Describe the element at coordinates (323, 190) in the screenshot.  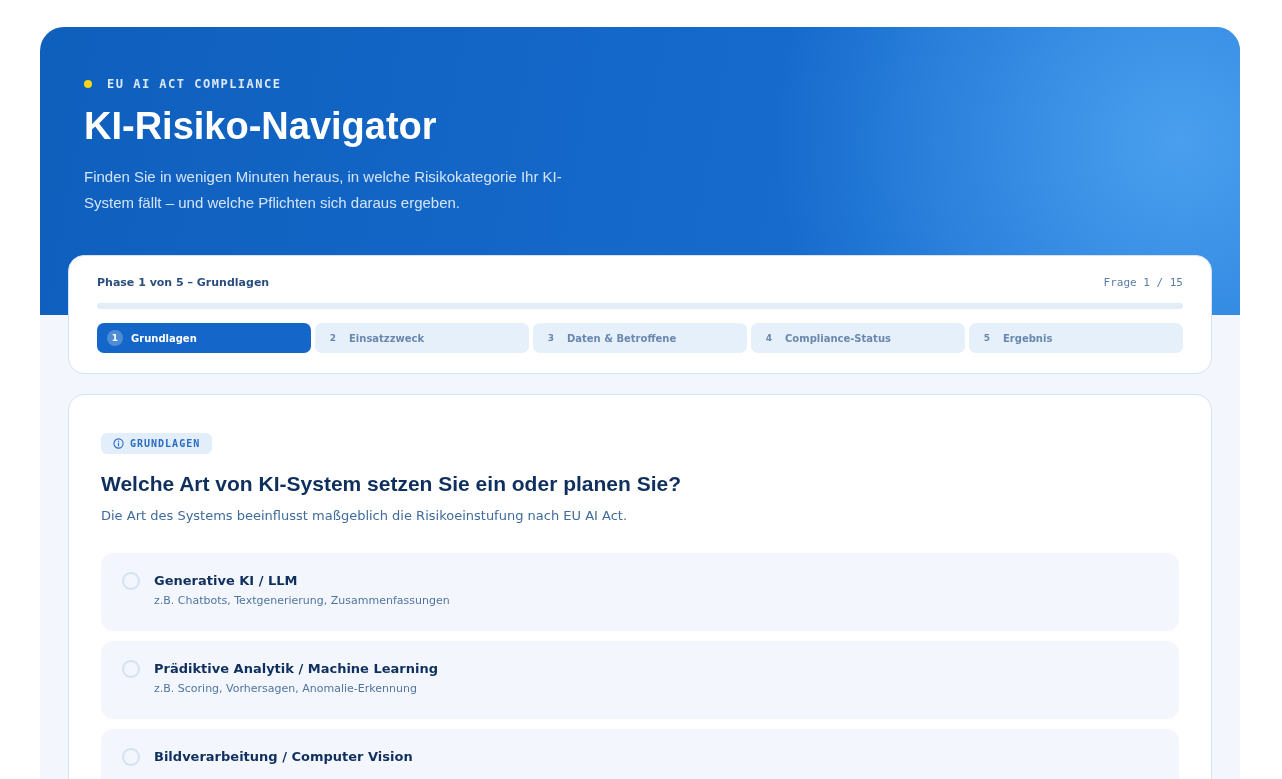
I see `page-subtitle: Finden Sie in wenigen Minuten heraus, in welche Risikokategorie Ihr KI-System fällt – und welche Pflichten sich daraus ergeben.` at that location.